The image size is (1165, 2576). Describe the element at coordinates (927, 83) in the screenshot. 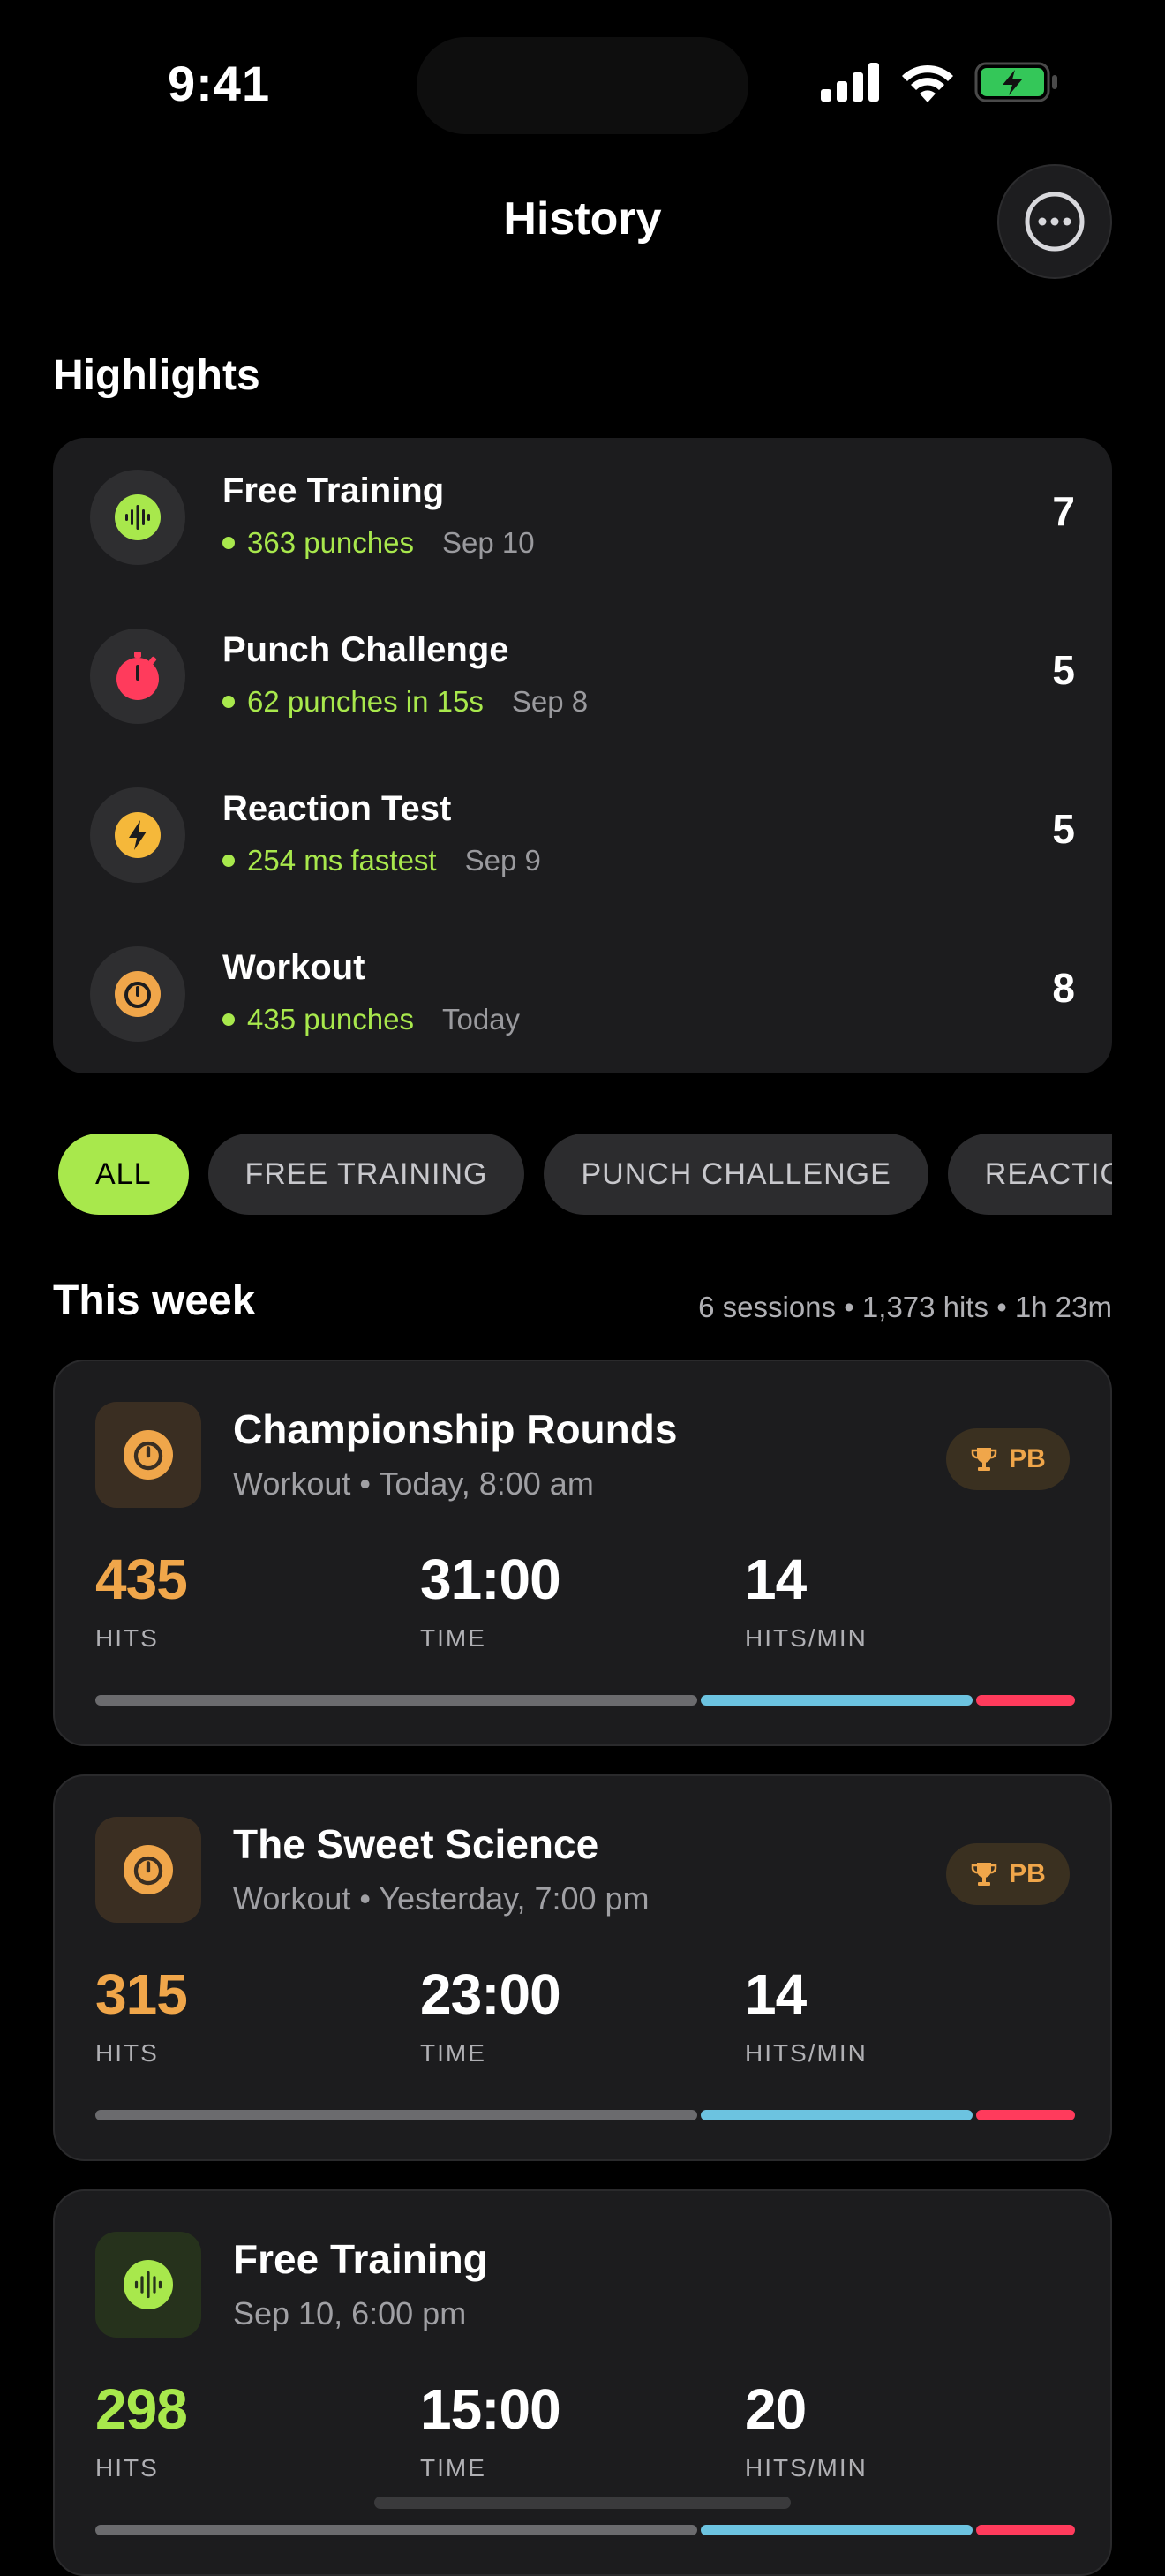

I see `wifi-icon` at that location.